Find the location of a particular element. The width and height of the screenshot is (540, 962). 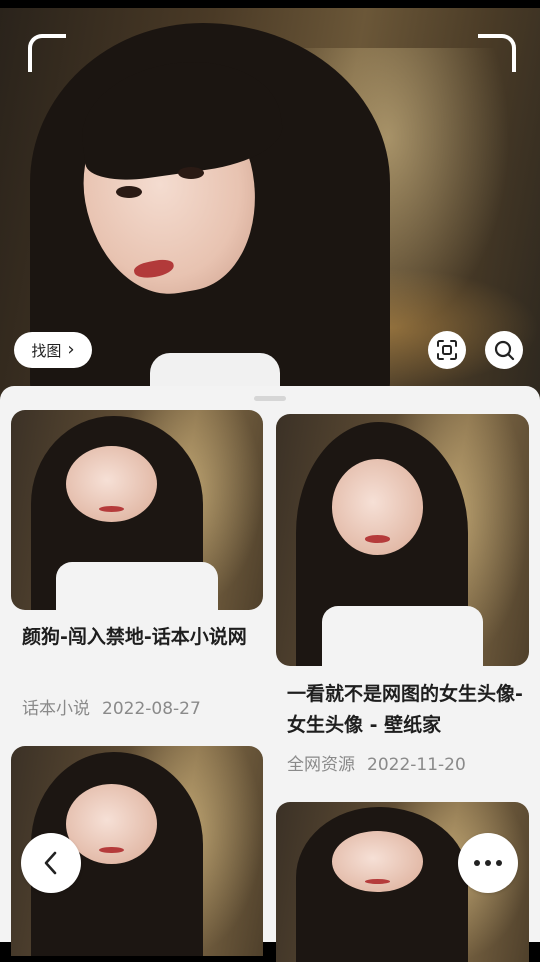

search-icon is located at coordinates (504, 350).